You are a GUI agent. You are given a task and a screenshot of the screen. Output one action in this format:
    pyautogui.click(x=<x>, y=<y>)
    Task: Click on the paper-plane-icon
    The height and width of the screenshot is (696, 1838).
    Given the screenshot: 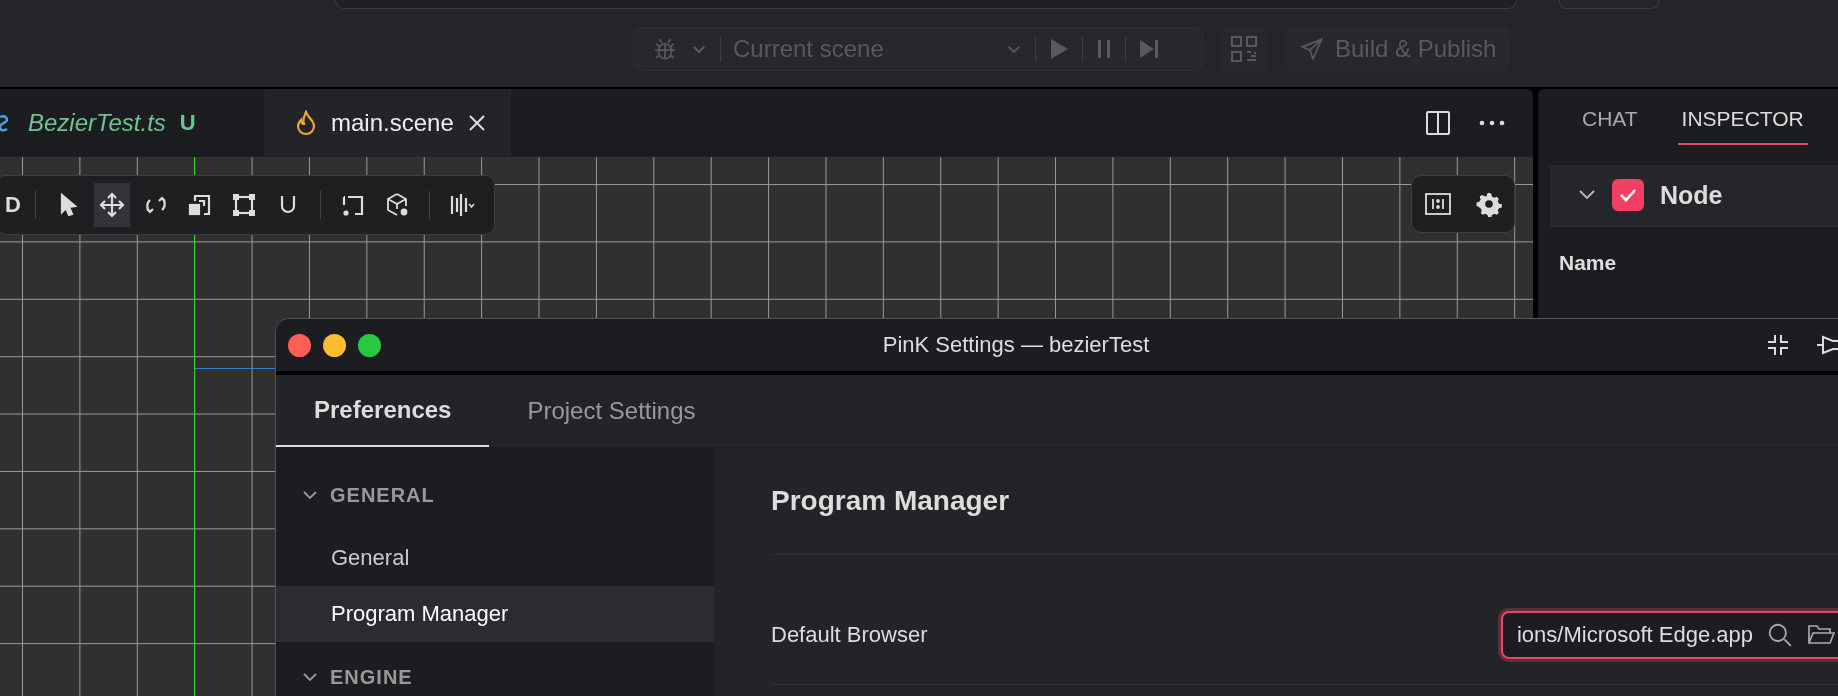 What is the action you would take?
    pyautogui.click(x=1312, y=49)
    